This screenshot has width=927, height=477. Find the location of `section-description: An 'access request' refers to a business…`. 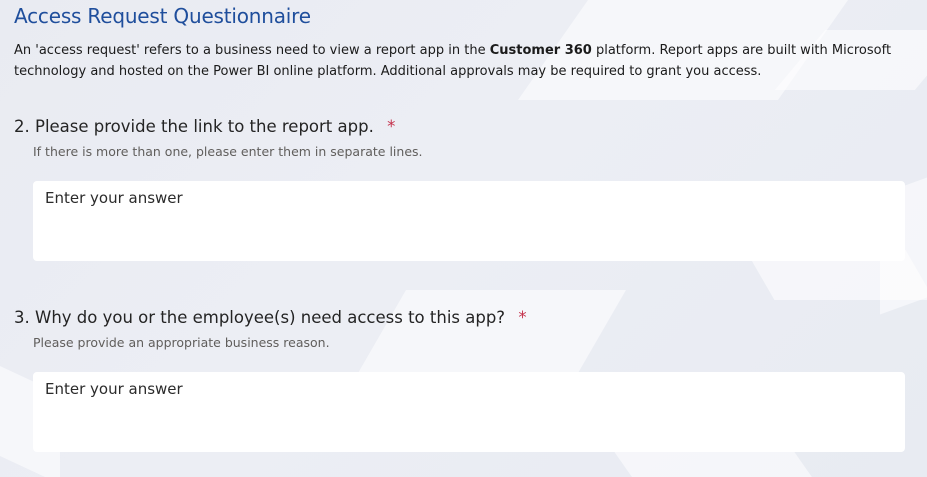

section-description: An 'access request' refers to a business… is located at coordinates (464, 61).